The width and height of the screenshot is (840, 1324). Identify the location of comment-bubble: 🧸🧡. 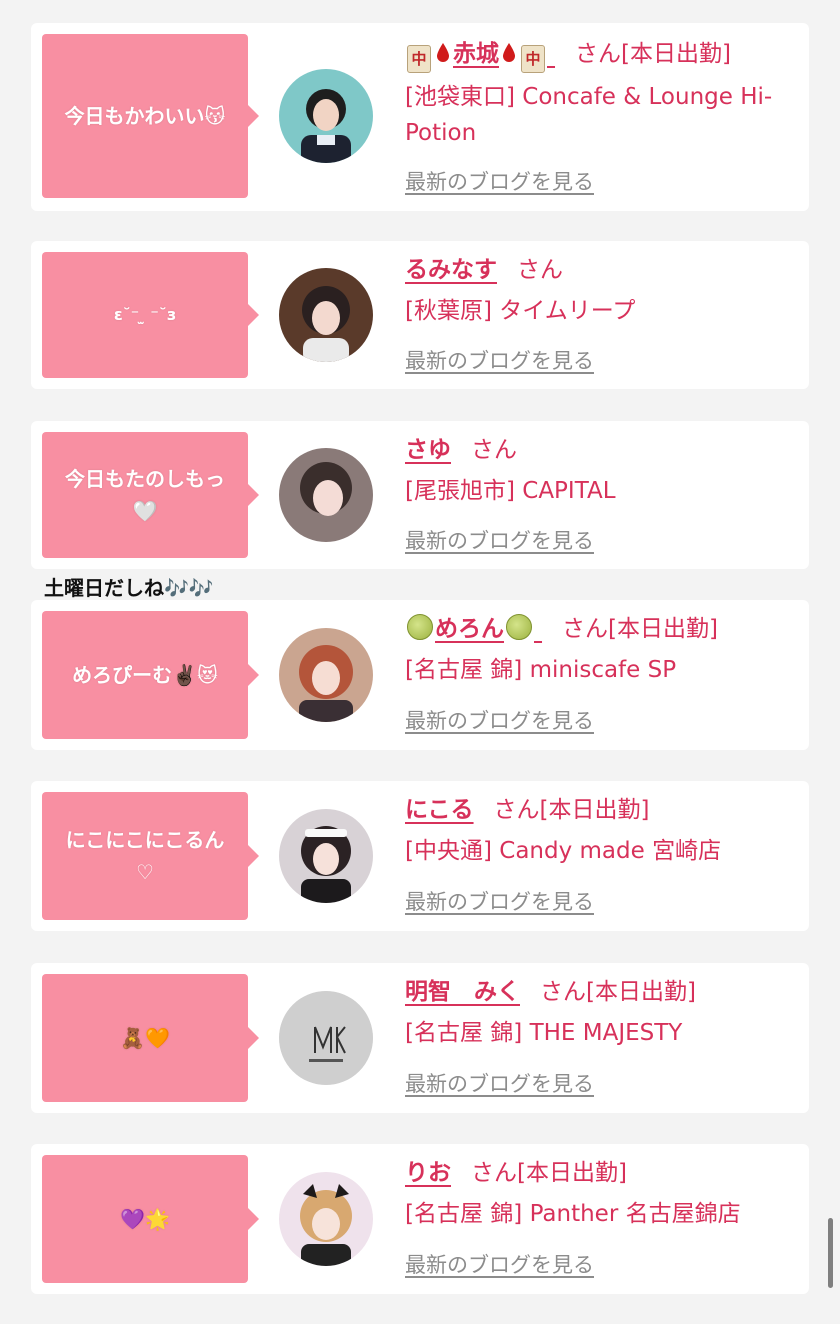
(150, 1038).